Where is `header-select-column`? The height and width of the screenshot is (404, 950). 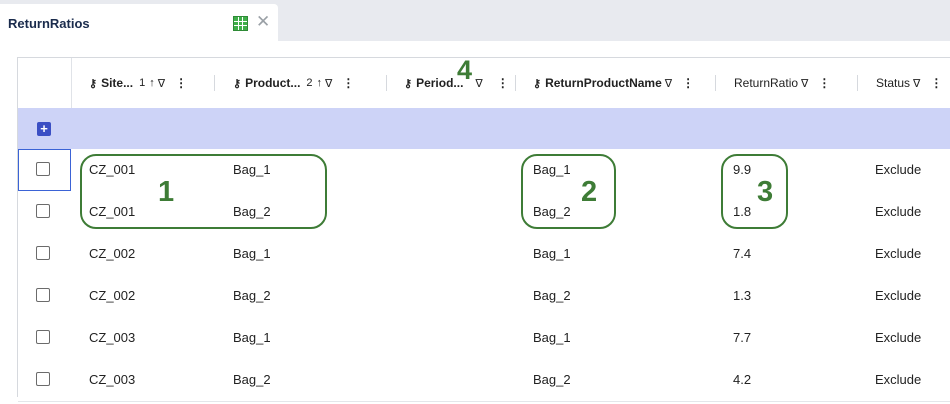 header-select-column is located at coordinates (45, 83).